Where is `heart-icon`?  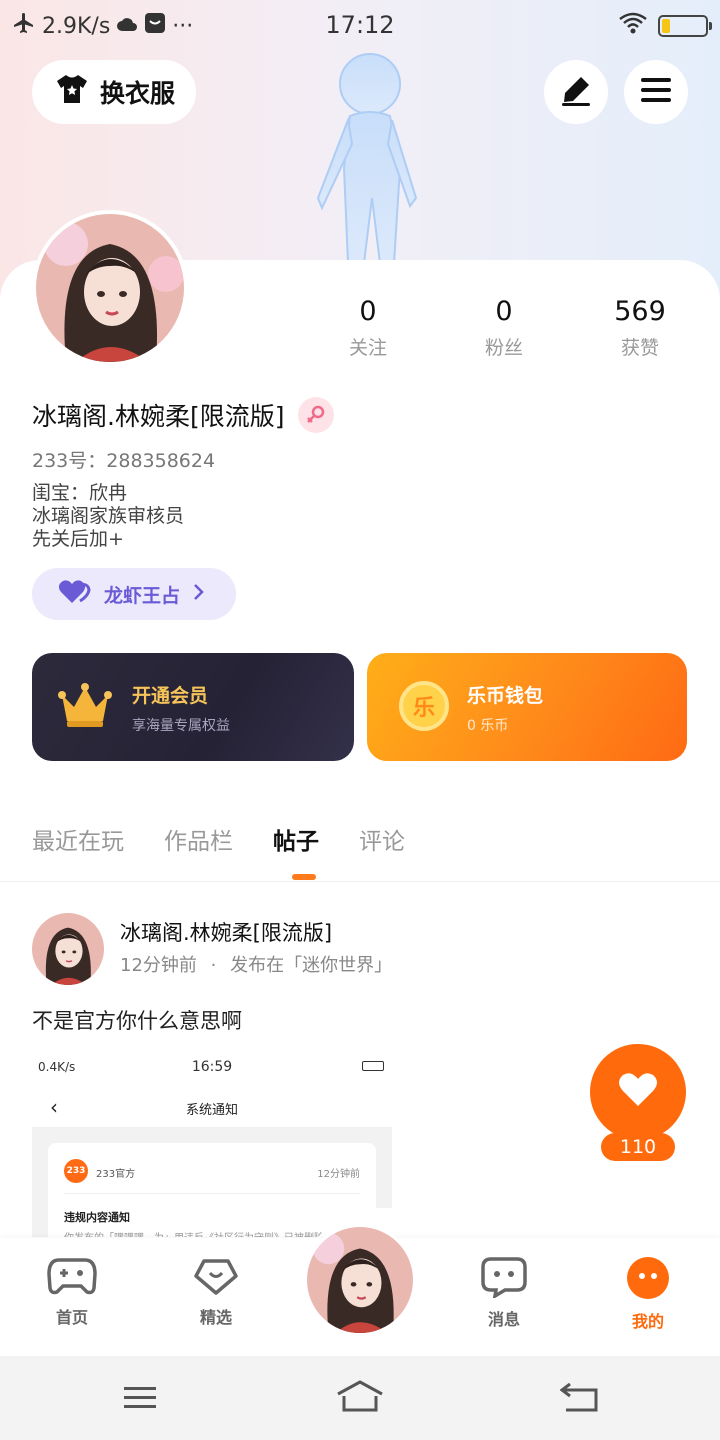
heart-icon is located at coordinates (638, 1092).